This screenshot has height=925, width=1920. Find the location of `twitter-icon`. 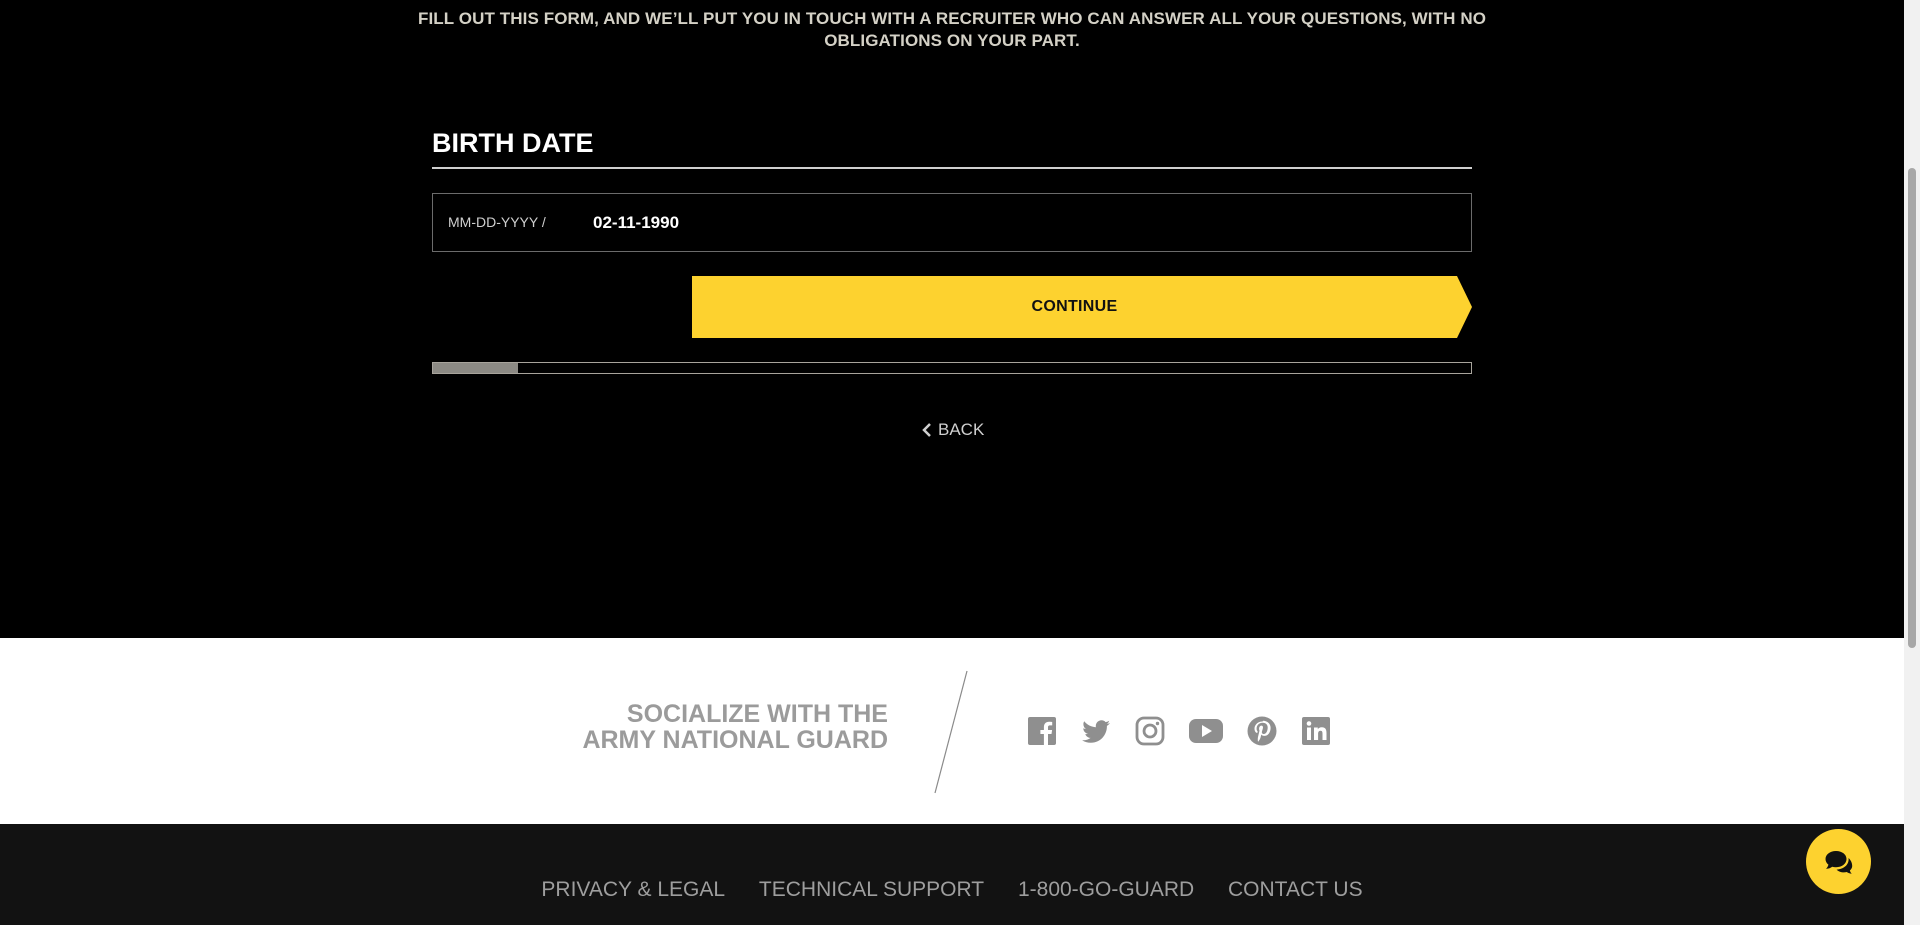

twitter-icon is located at coordinates (1096, 731).